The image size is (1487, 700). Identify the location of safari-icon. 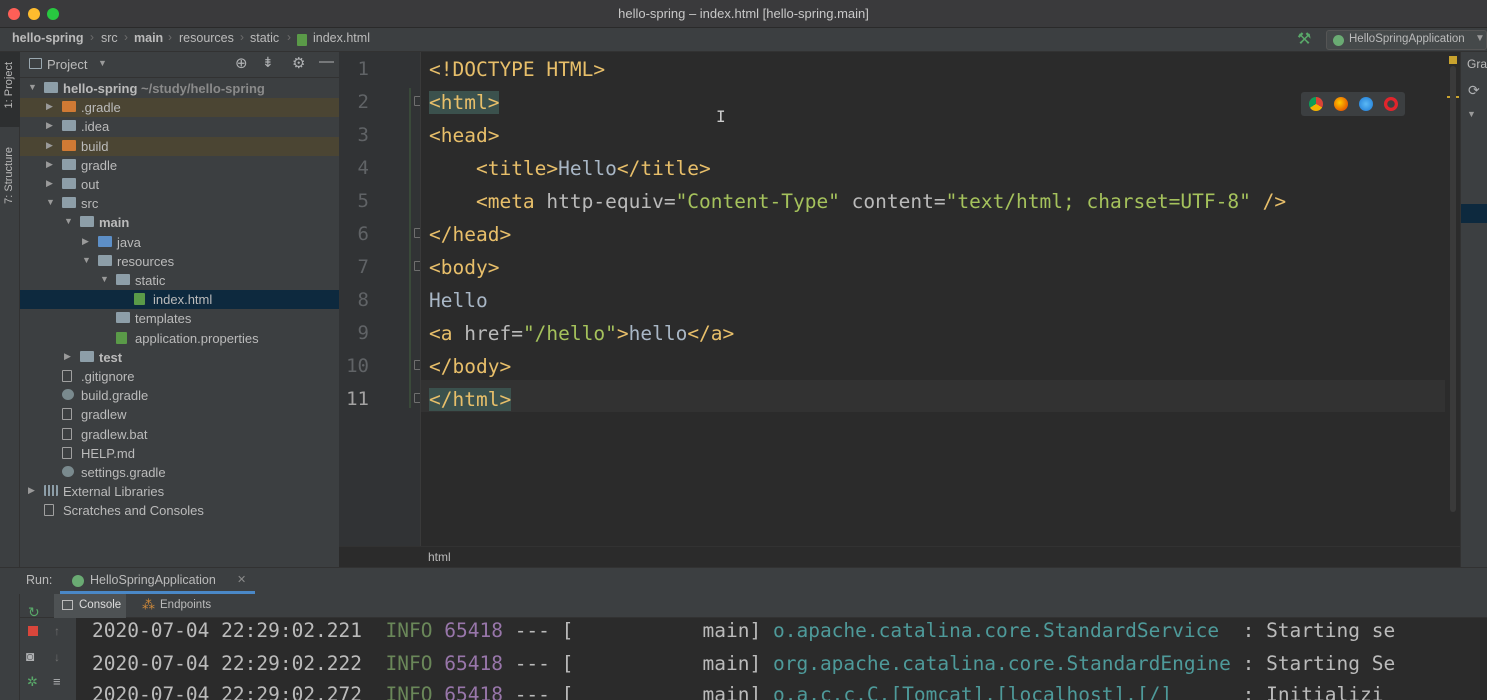
(1366, 104).